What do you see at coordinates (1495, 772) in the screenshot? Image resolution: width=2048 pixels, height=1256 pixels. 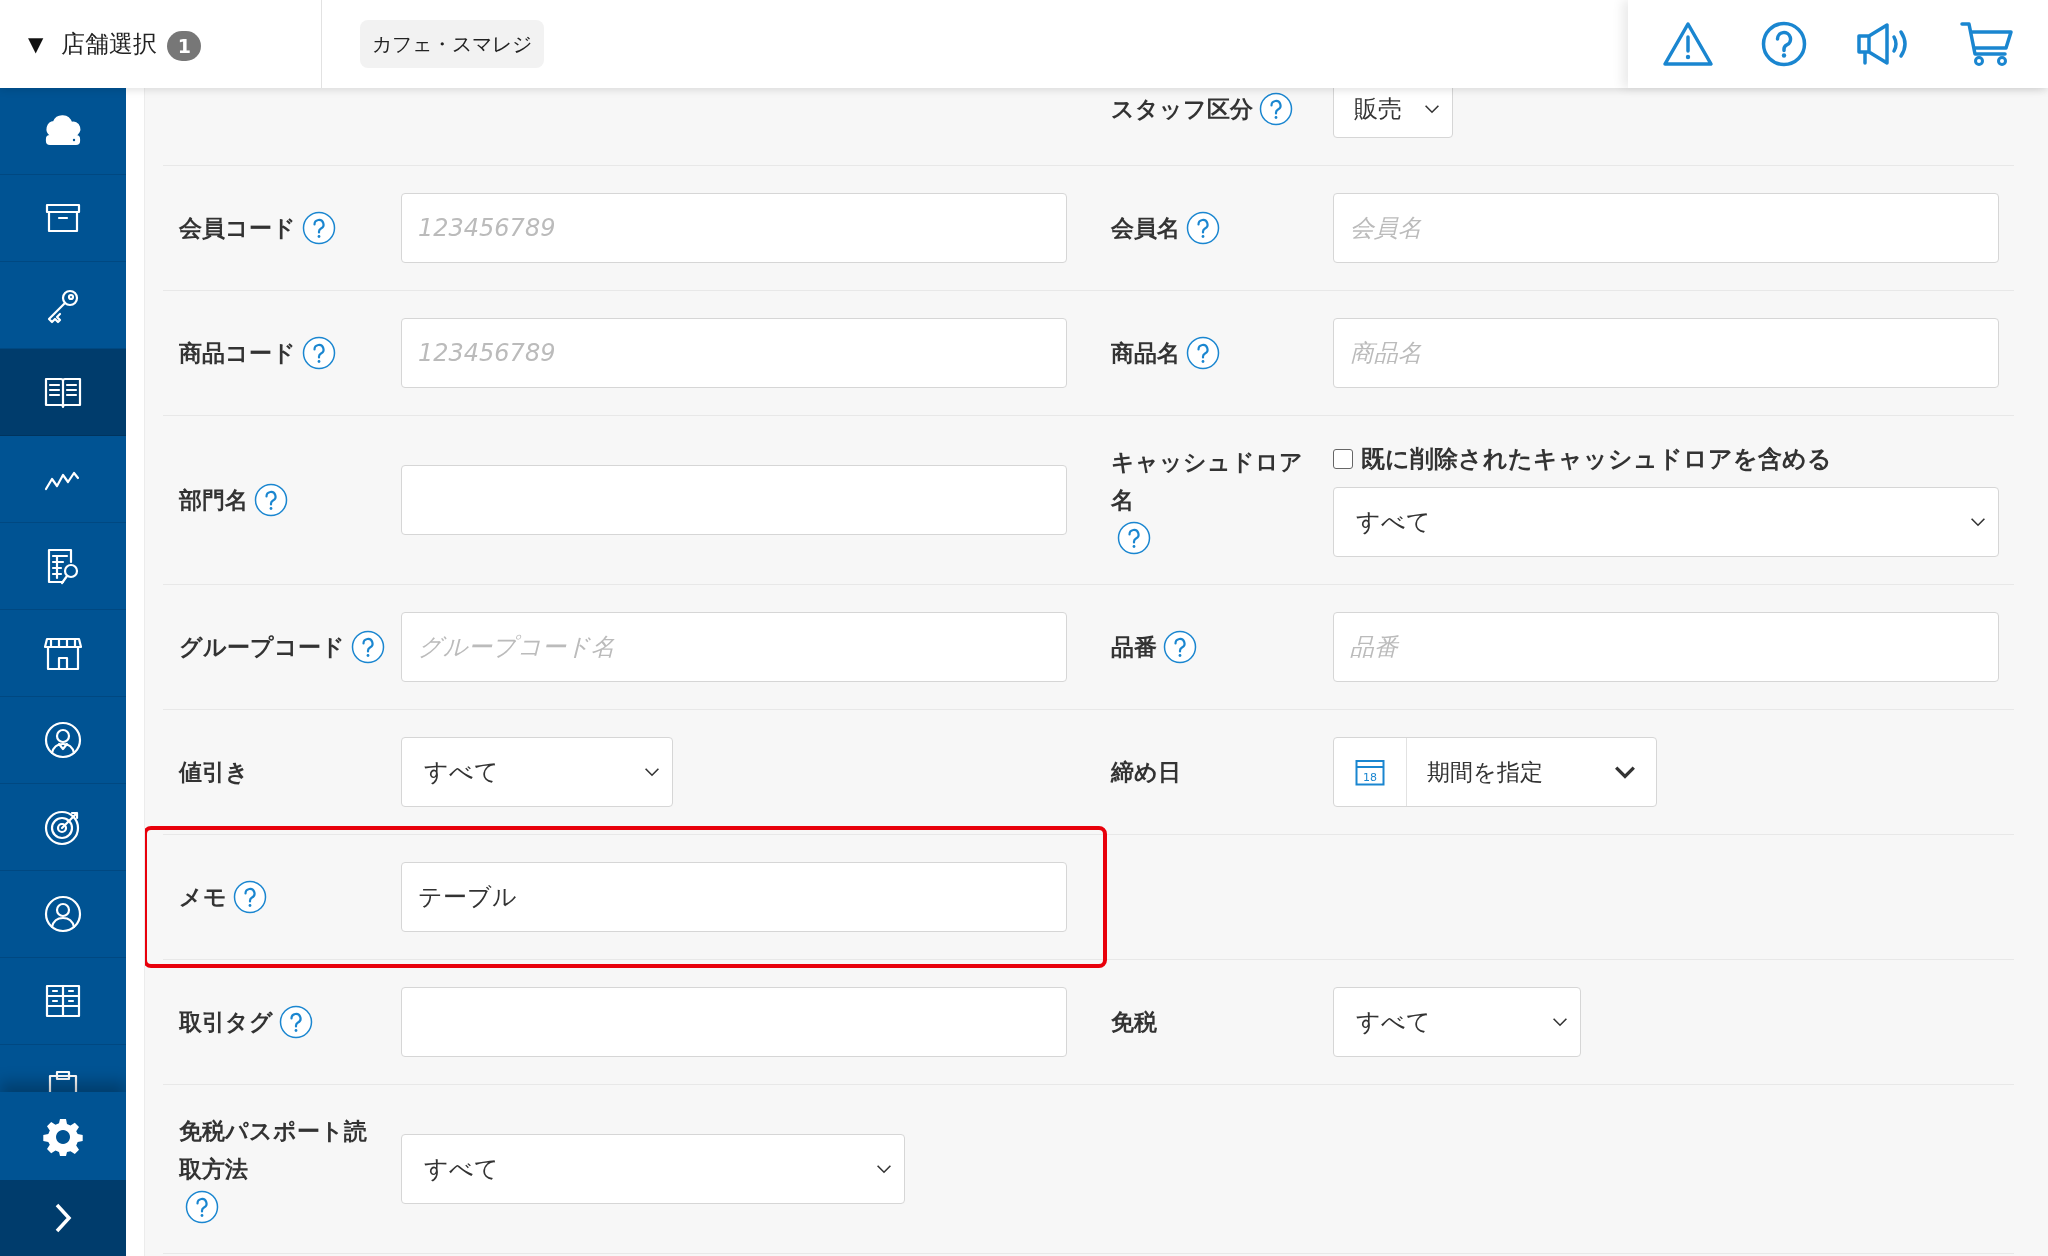 I see `date-range-picker: 18 期間を指定` at bounding box center [1495, 772].